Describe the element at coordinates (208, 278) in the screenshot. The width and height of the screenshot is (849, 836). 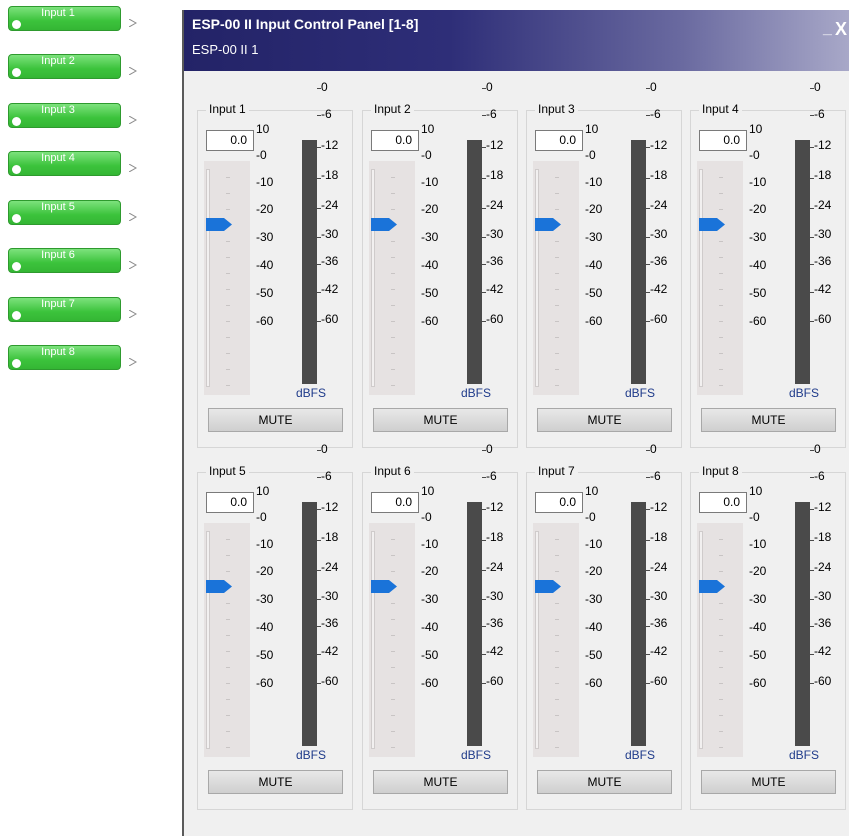
I see `fader-groove` at that location.